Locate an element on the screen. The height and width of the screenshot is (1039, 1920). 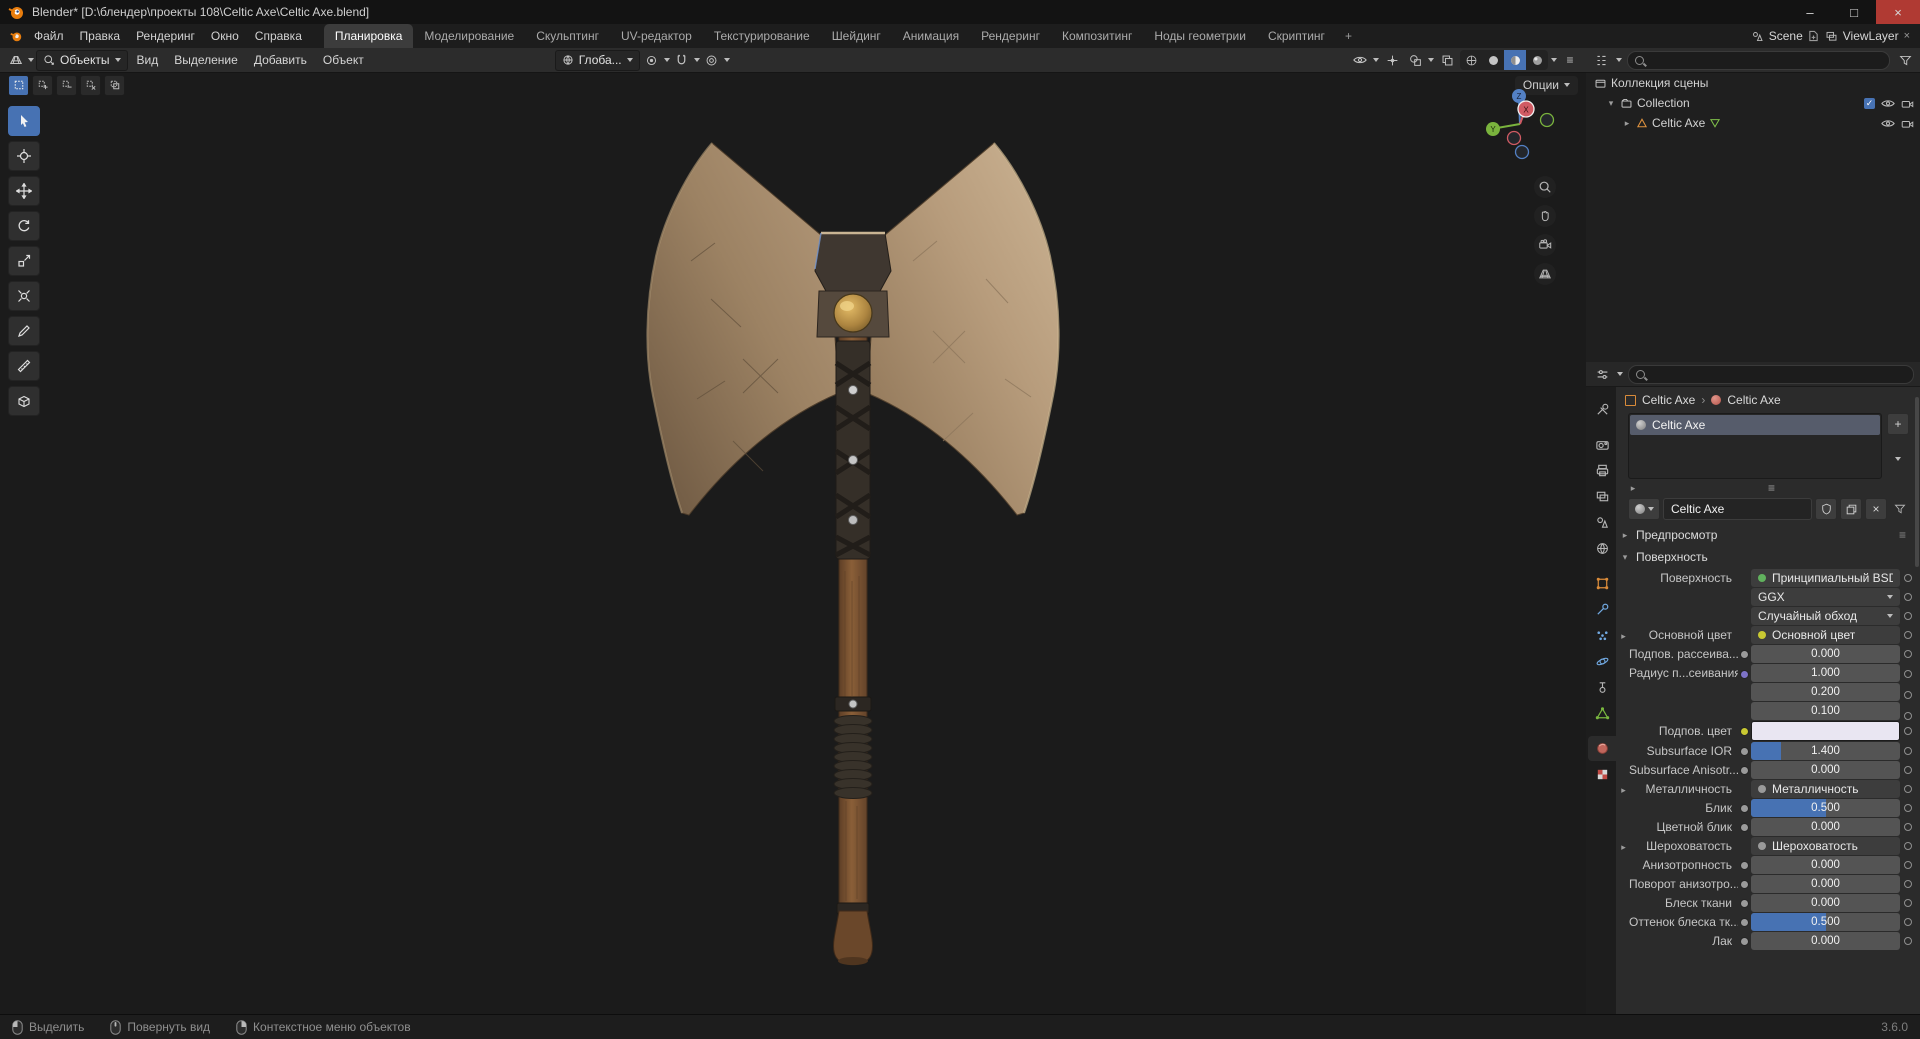
radius-y-field: 0.200 is located at coordinates (1825, 692).